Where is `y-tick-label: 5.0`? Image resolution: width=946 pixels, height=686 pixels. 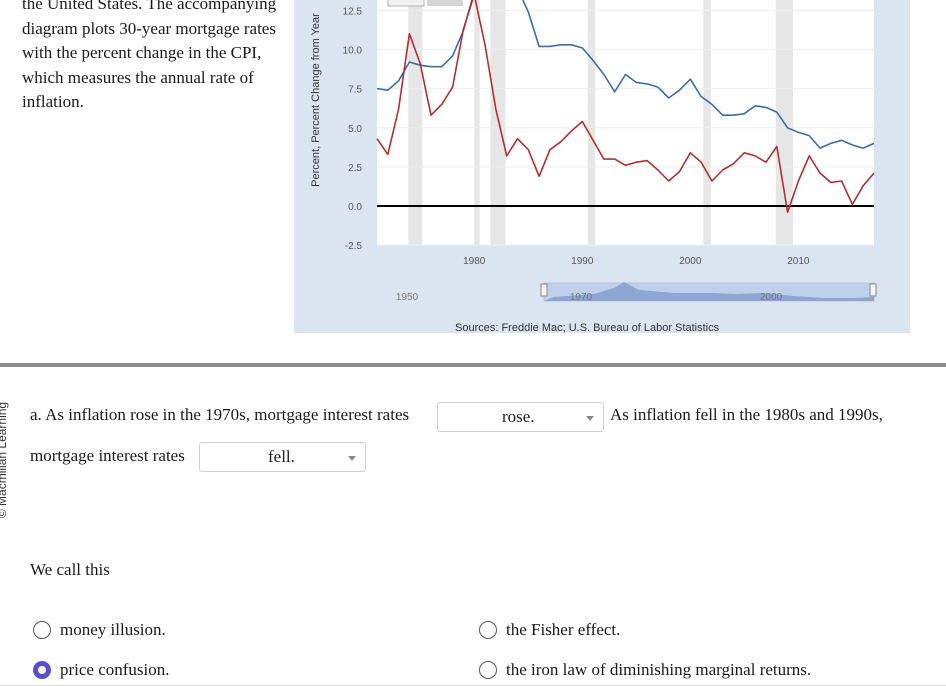 y-tick-label: 5.0 is located at coordinates (355, 129).